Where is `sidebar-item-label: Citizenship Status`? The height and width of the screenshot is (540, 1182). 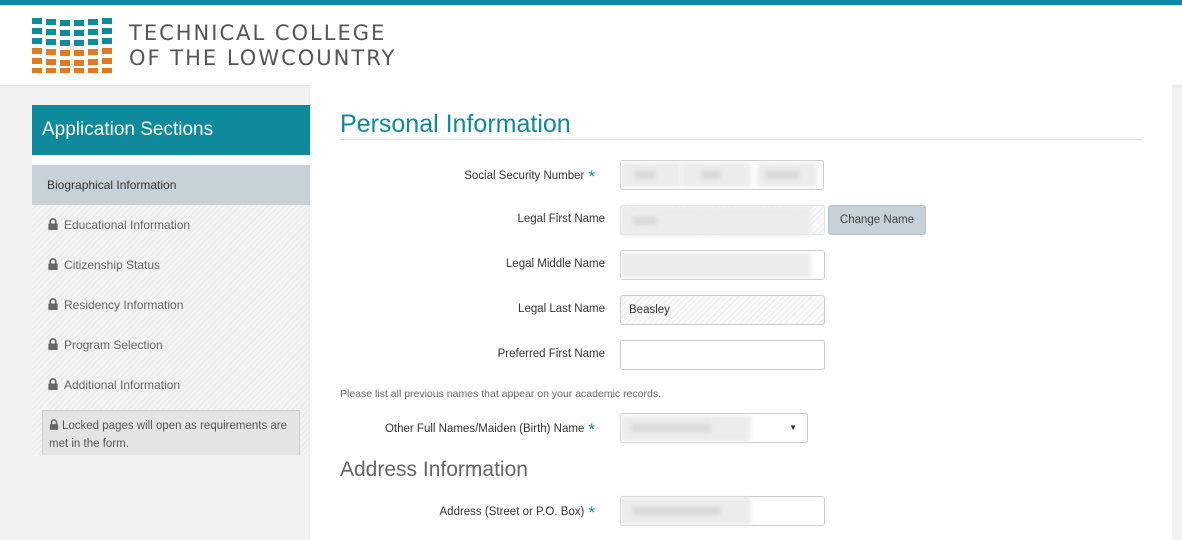 sidebar-item-label: Citizenship Status is located at coordinates (112, 265).